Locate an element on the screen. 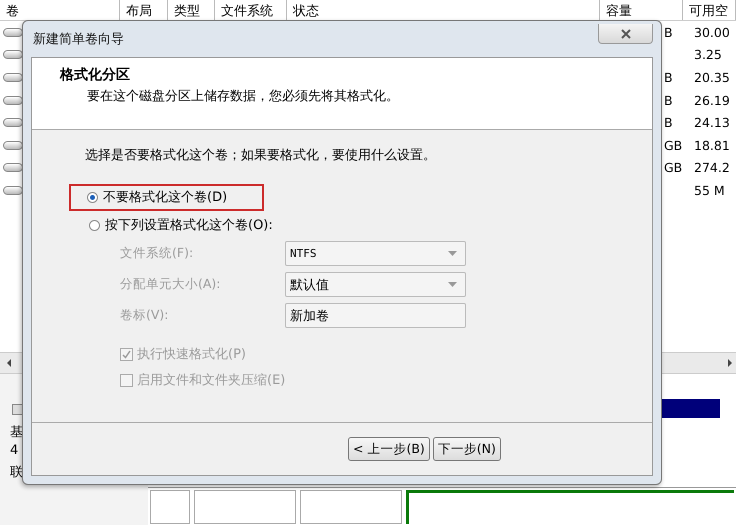 The width and height of the screenshot is (736, 525). scroll-left-icon is located at coordinates (9, 363).